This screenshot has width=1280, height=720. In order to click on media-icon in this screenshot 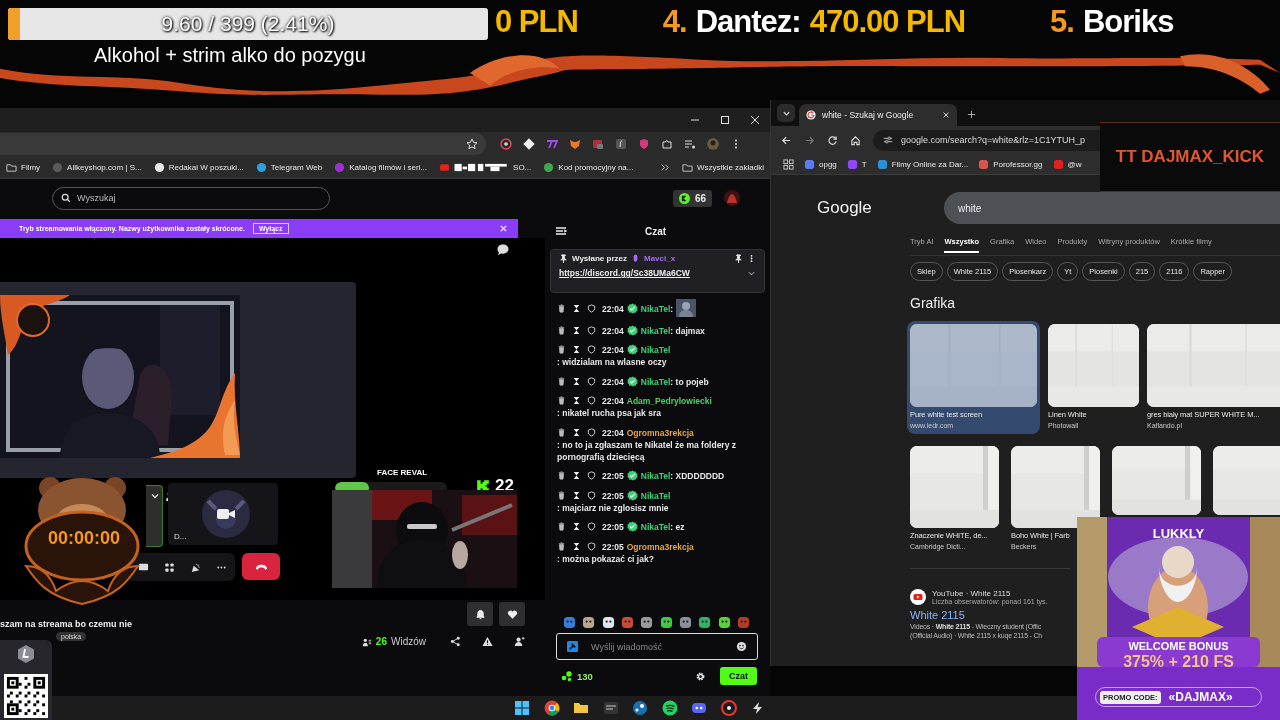, I will do `click(690, 144)`.